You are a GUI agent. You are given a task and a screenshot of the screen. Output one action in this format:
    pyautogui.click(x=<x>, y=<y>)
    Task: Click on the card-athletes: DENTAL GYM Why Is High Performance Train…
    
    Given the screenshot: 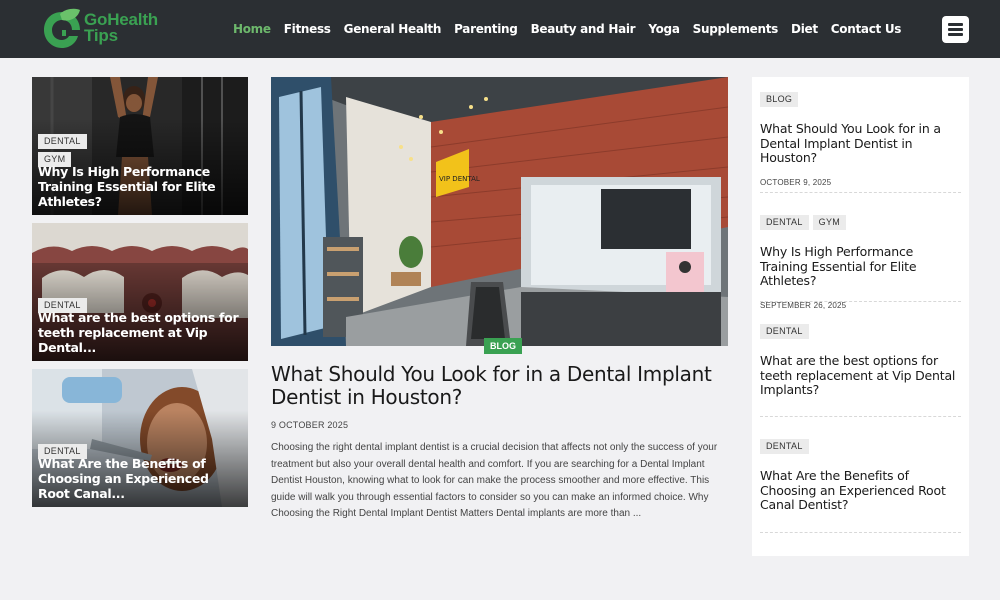 What is the action you would take?
    pyautogui.click(x=140, y=146)
    